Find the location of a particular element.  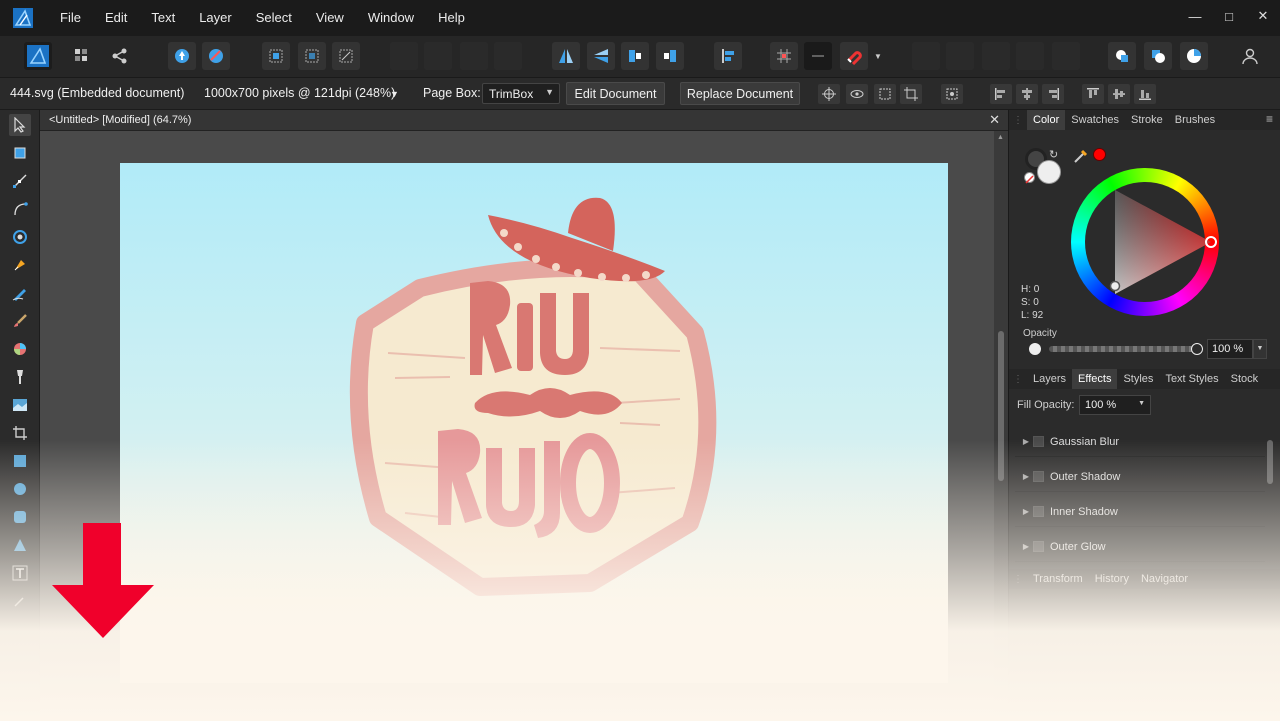

snap-to-grid-icon is located at coordinates (818, 56).